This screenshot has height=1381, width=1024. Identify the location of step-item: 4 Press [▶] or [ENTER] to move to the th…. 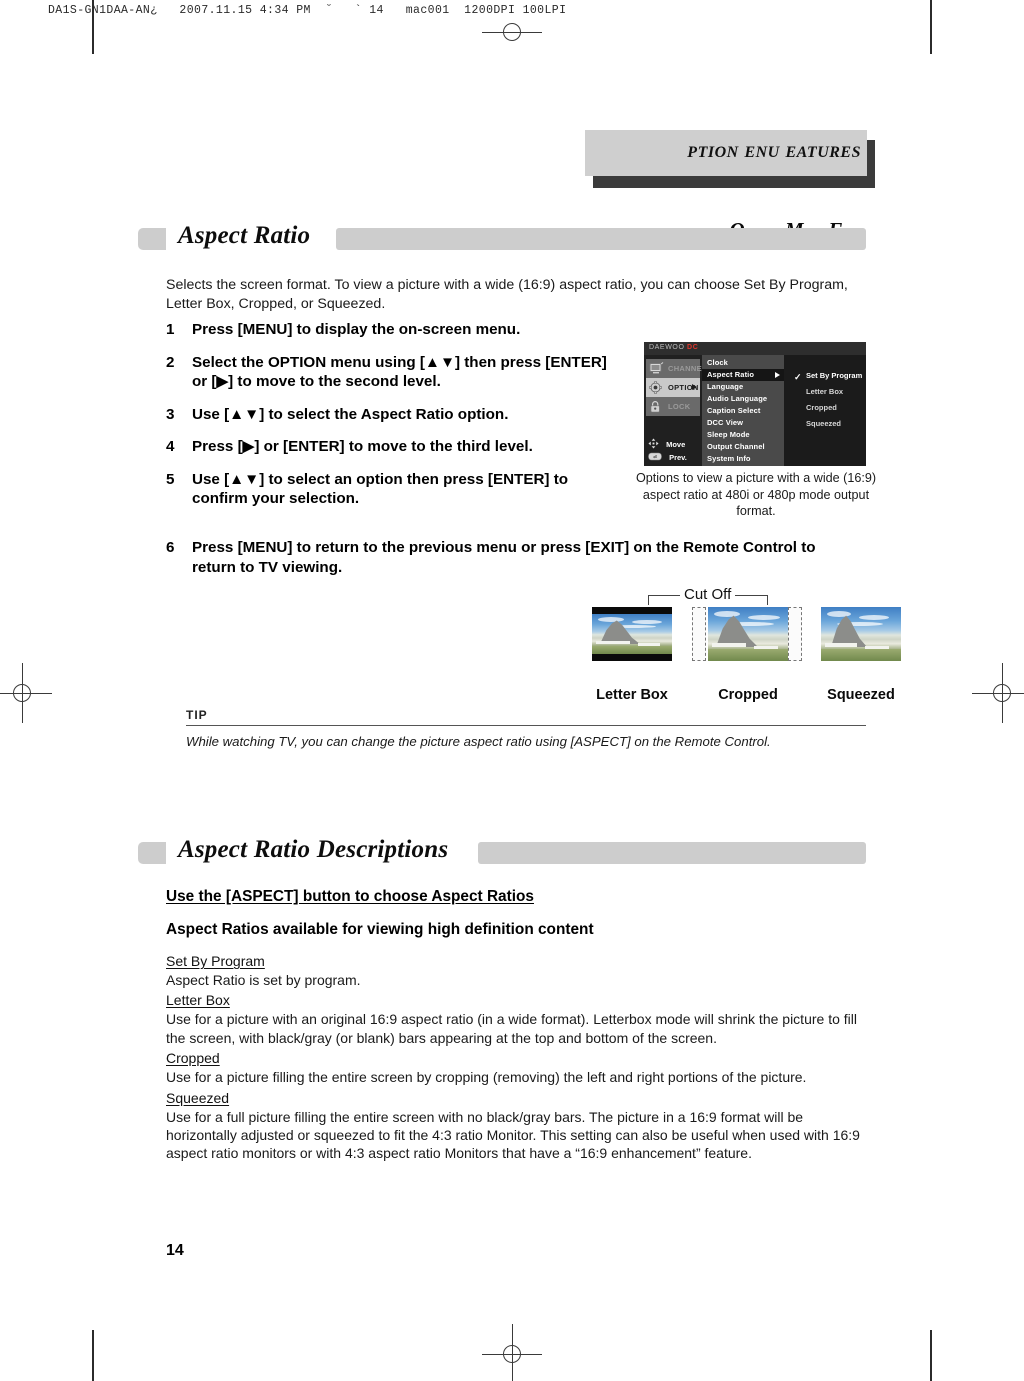
(391, 447).